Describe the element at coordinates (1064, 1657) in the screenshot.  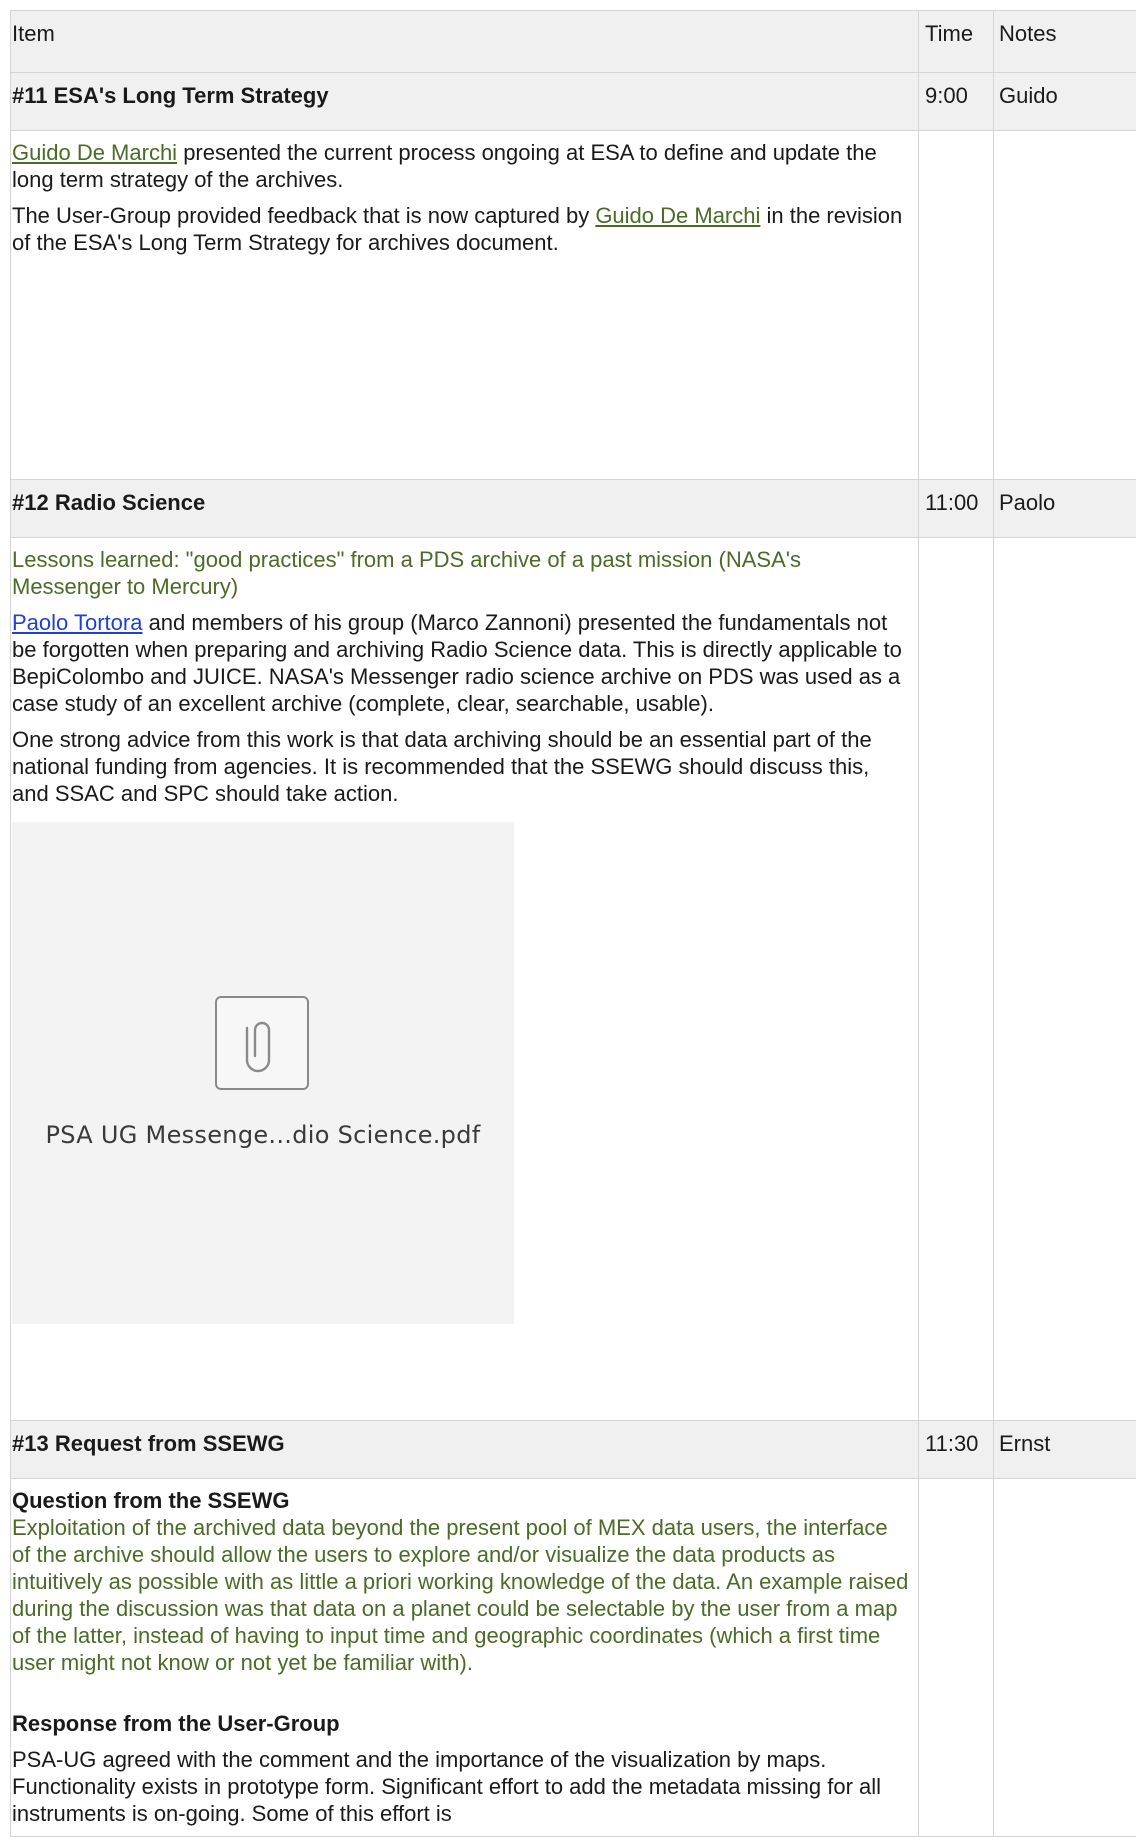
I see `section-13-notes-empty` at that location.